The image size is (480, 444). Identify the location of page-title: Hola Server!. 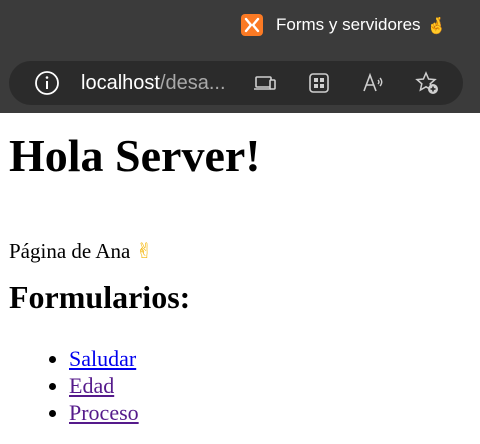
(135, 155).